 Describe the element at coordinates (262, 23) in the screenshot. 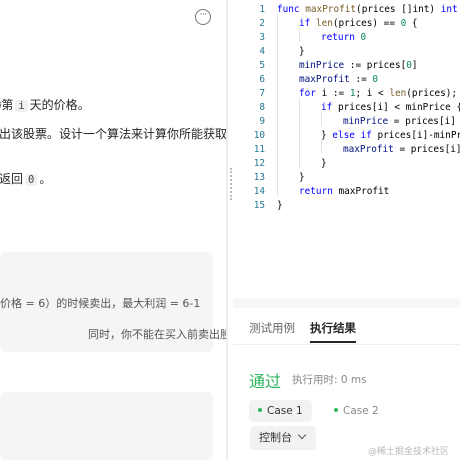

I see `line-number: 2` at that location.